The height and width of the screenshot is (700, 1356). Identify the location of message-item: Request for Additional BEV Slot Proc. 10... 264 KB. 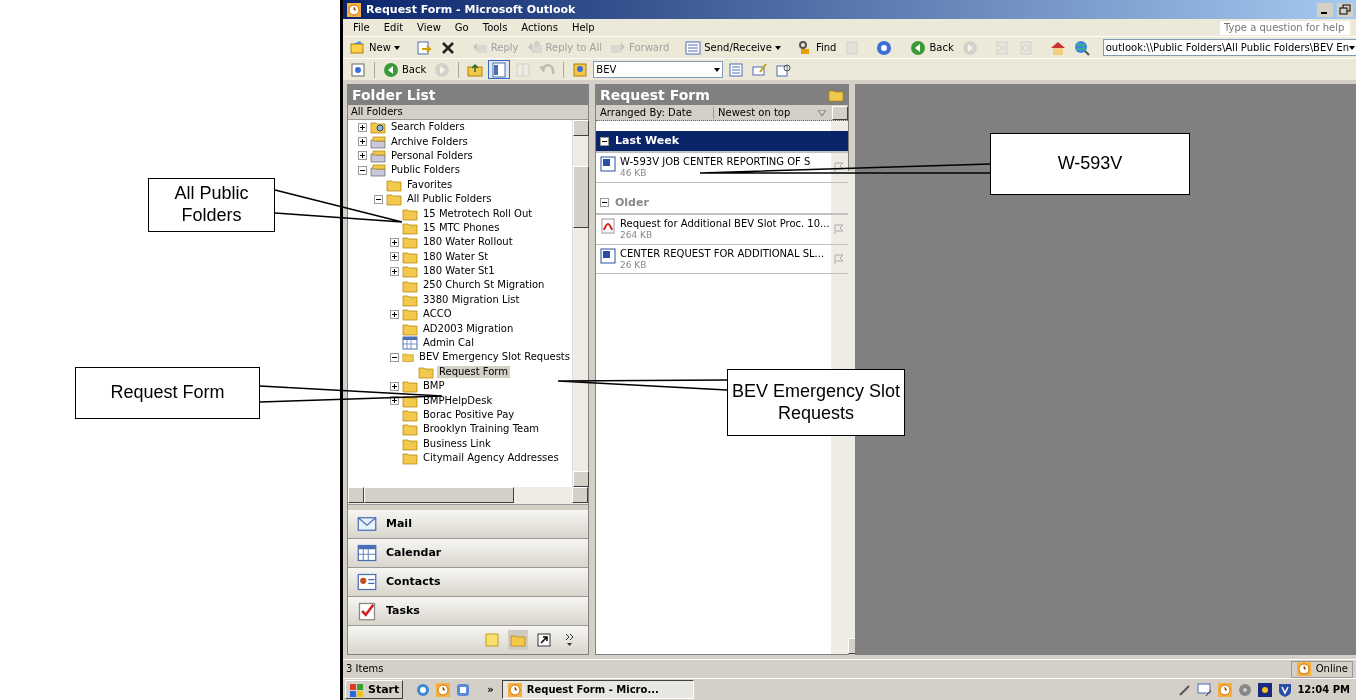
(722, 229).